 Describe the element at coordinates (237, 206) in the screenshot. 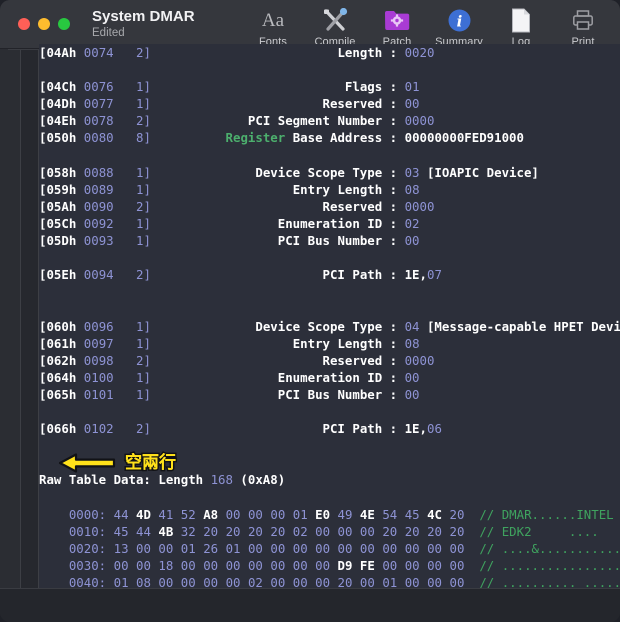

I see `table-field-line: [05Ah 0090 2] Reserved : 0000` at that location.